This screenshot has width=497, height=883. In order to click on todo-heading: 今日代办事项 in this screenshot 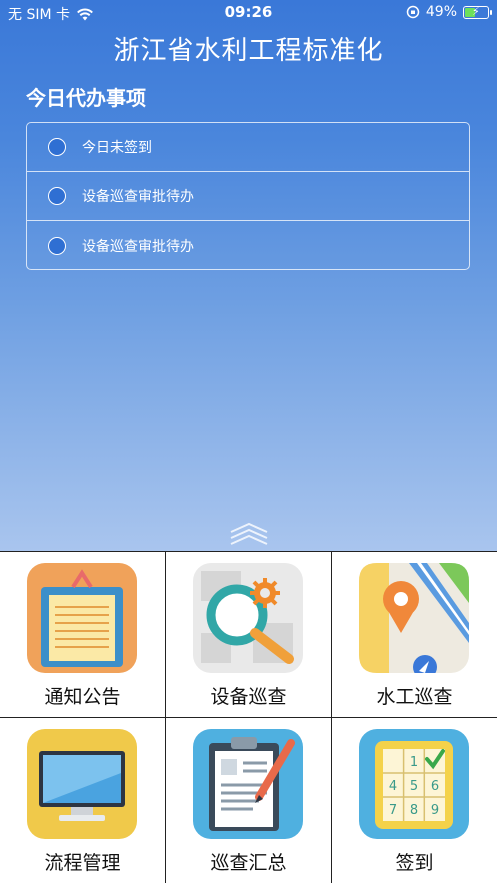, I will do `click(86, 98)`.